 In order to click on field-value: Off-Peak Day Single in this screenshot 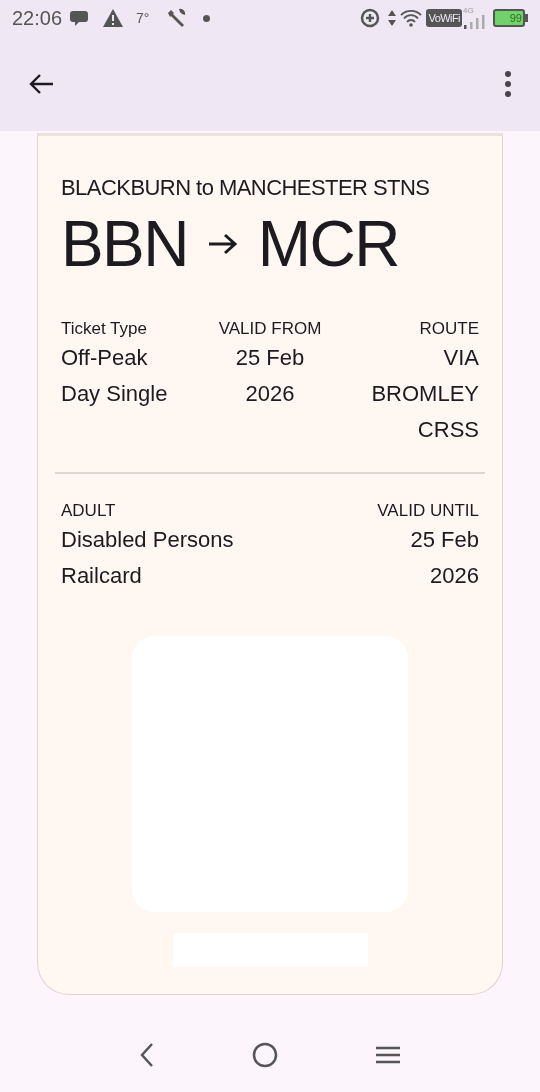, I will do `click(115, 376)`.